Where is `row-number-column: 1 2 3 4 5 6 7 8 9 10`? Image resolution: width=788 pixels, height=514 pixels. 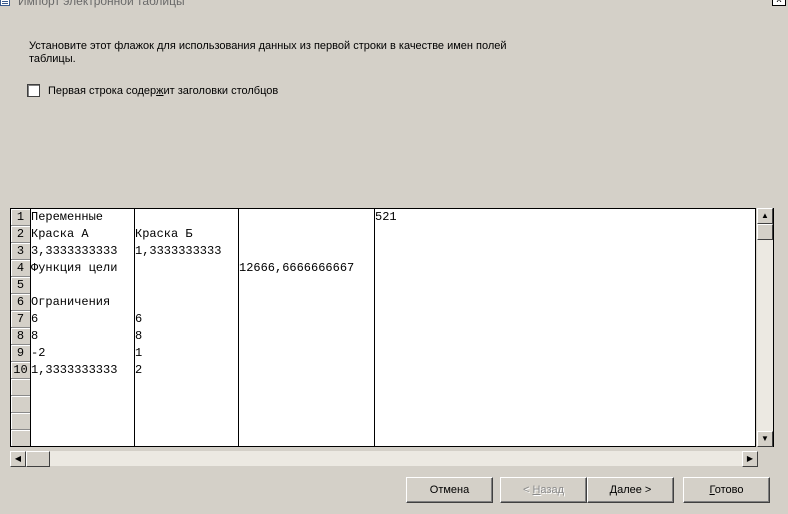 row-number-column: 1 2 3 4 5 6 7 8 9 10 is located at coordinates (21, 327).